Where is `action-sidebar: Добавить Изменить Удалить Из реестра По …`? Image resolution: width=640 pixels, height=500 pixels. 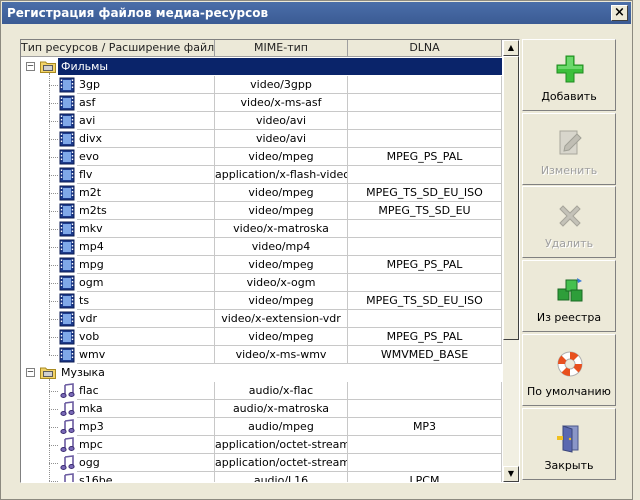
action-sidebar: Добавить Изменить Удалить Из реестра По … is located at coordinates (569, 261).